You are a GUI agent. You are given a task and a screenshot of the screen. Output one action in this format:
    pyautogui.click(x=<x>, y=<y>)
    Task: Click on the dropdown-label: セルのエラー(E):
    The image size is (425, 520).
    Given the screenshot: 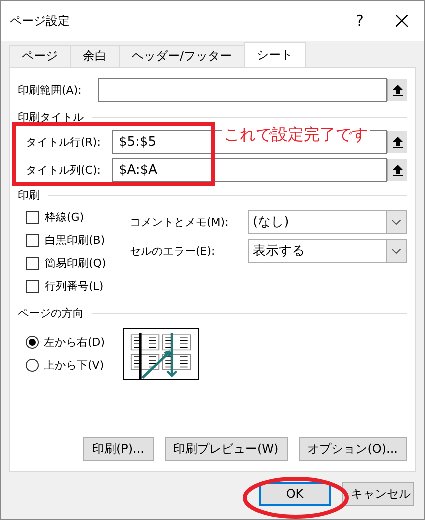 What is the action you would take?
    pyautogui.click(x=173, y=251)
    